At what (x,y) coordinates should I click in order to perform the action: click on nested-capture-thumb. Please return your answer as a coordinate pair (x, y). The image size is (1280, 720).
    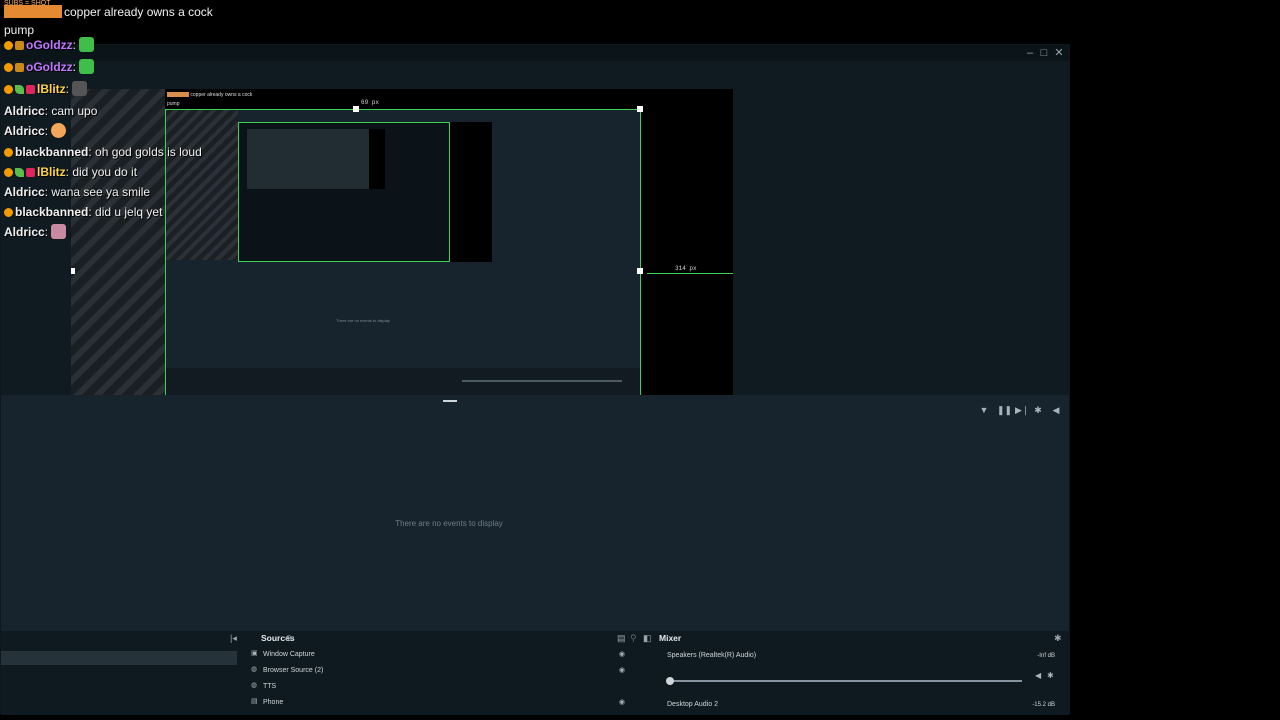
    Looking at the image, I should click on (311, 159).